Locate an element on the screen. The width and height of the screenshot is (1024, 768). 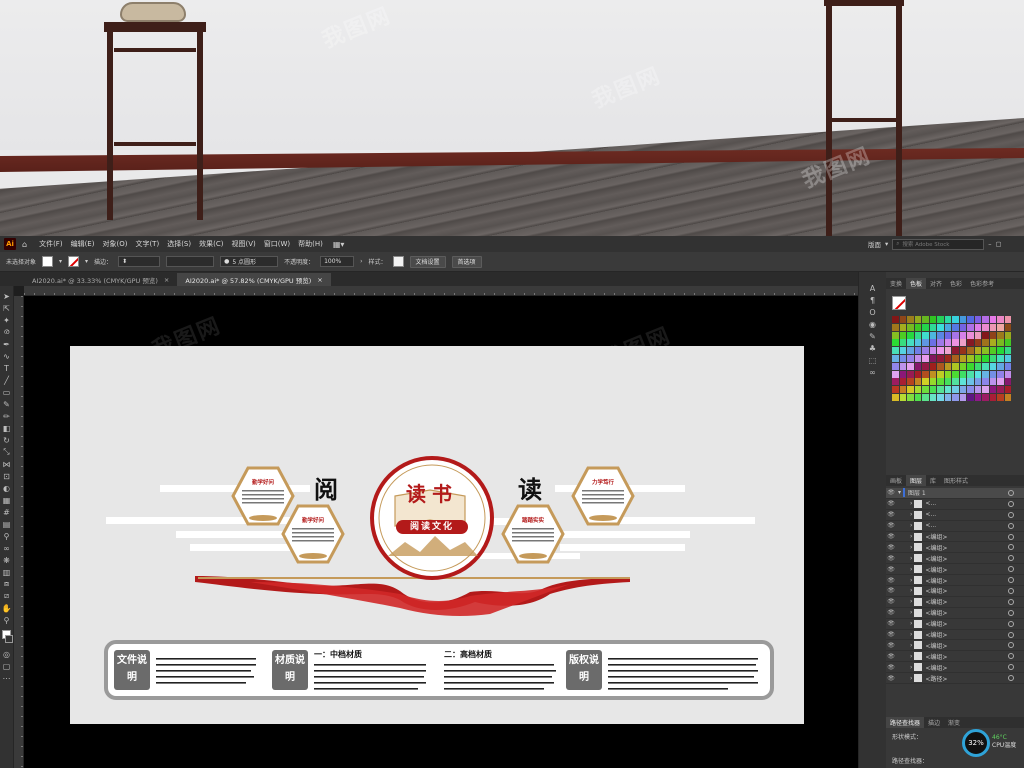
line-tool-icon: ╱ is located at coordinates (7, 380).